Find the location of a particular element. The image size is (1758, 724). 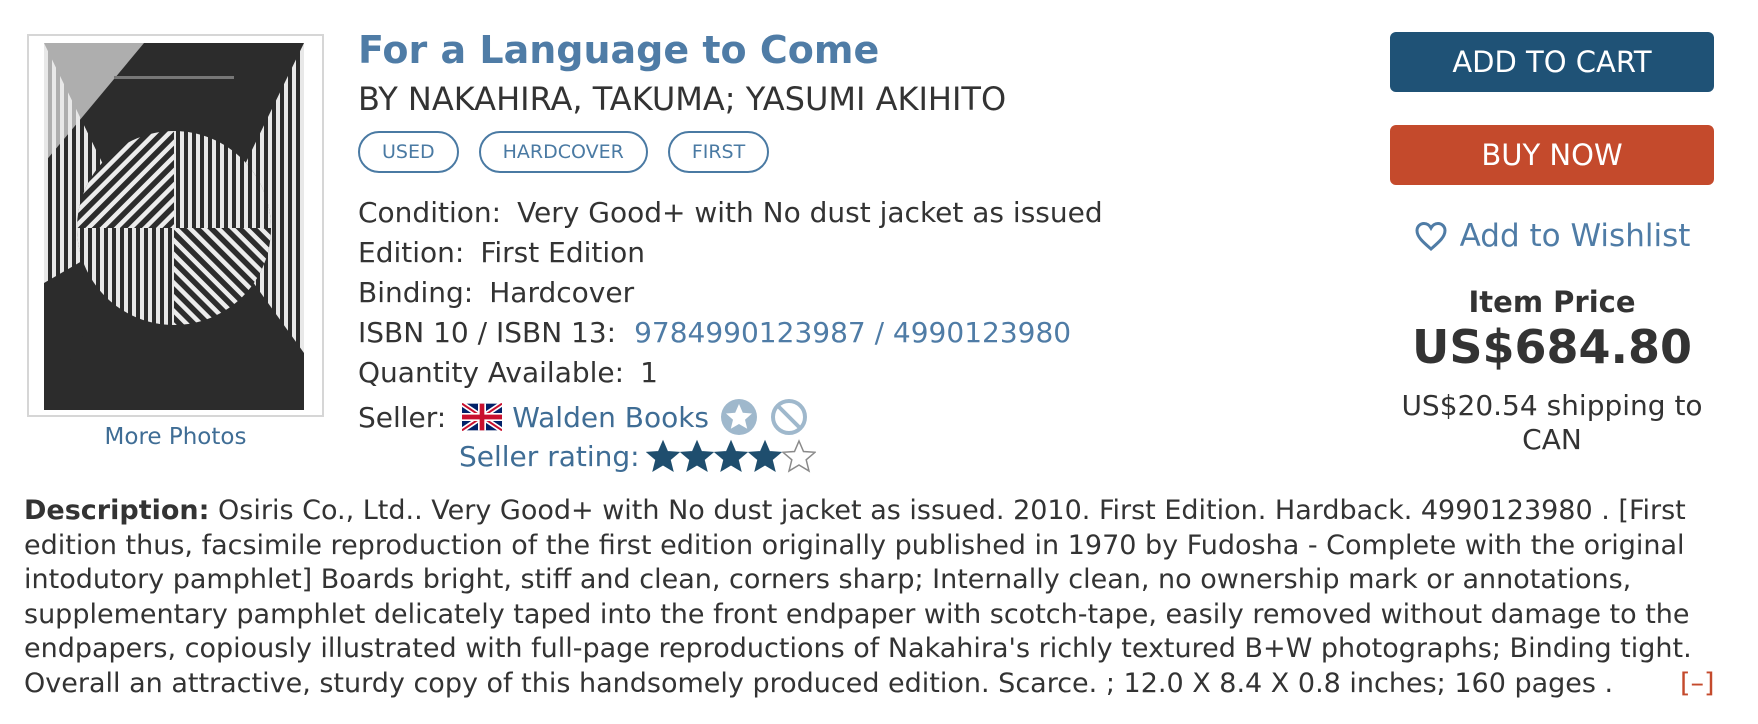

uk-flag-icon is located at coordinates (482, 417).